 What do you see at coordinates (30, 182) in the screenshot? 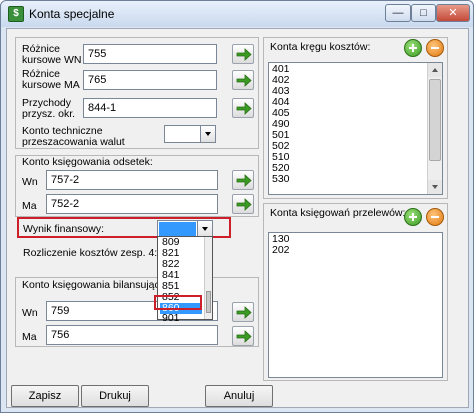
I see `interest-wn-label: Wn` at bounding box center [30, 182].